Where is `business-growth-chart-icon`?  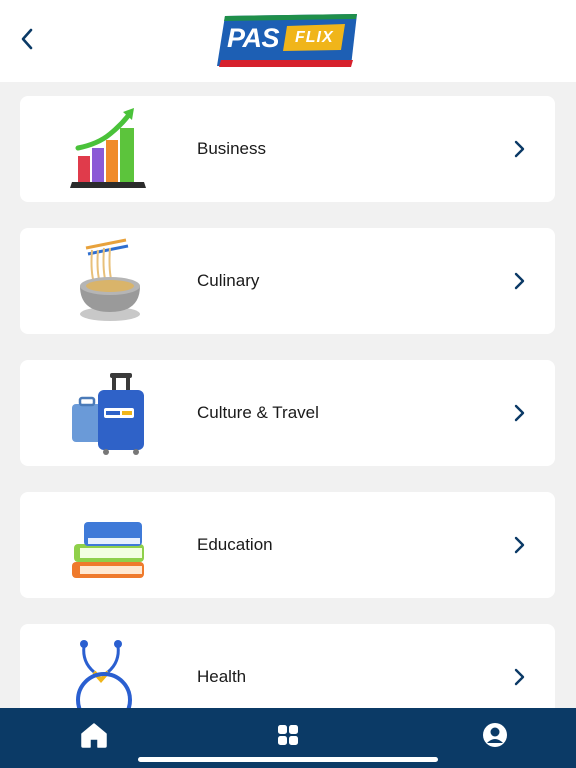 business-growth-chart-icon is located at coordinates (108, 148).